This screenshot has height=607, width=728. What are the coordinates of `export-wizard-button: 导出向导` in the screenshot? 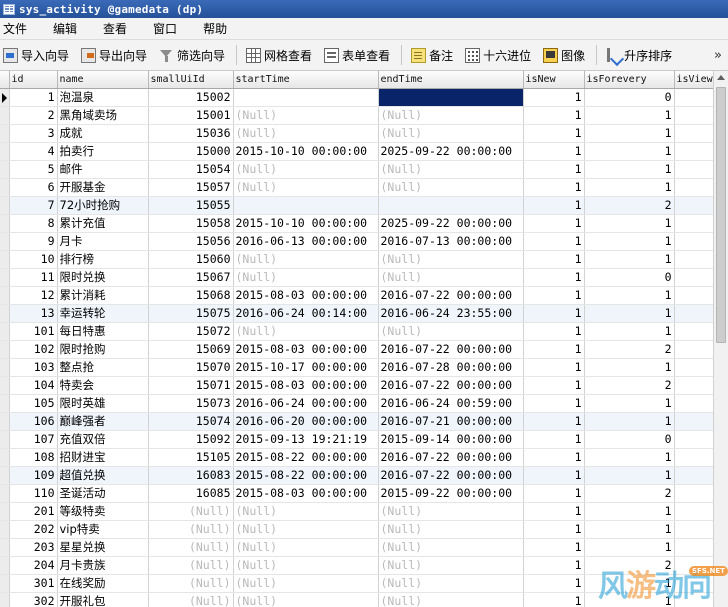 It's located at (114, 55).